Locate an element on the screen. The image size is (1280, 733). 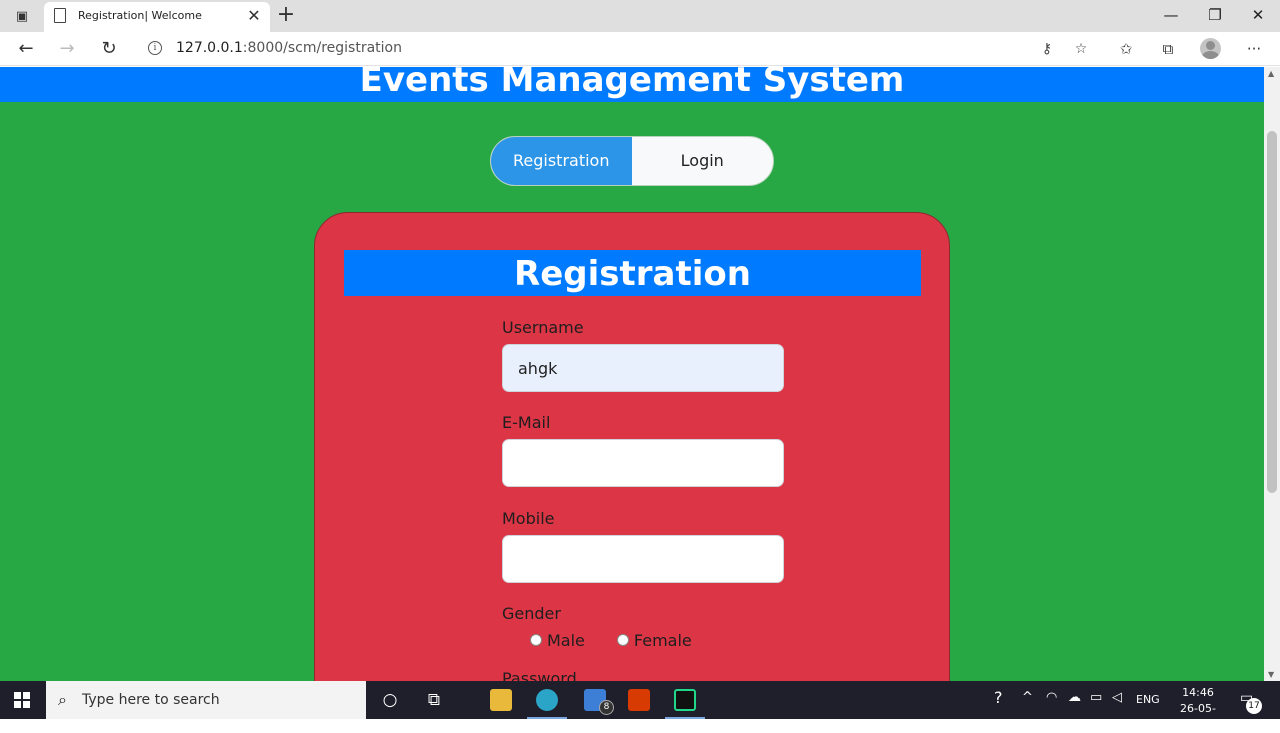
page-scrollbar: ▲ ▼ is located at coordinates (1272, 374).